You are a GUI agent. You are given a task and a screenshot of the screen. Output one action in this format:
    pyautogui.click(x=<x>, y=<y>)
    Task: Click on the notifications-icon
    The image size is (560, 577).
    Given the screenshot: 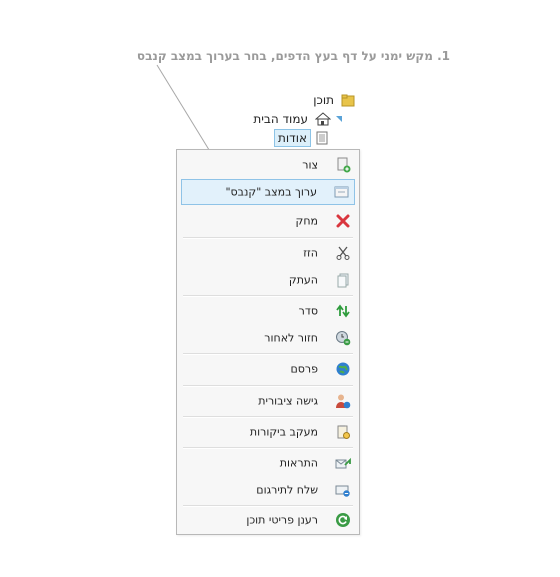 What is the action you would take?
    pyautogui.click(x=343, y=463)
    